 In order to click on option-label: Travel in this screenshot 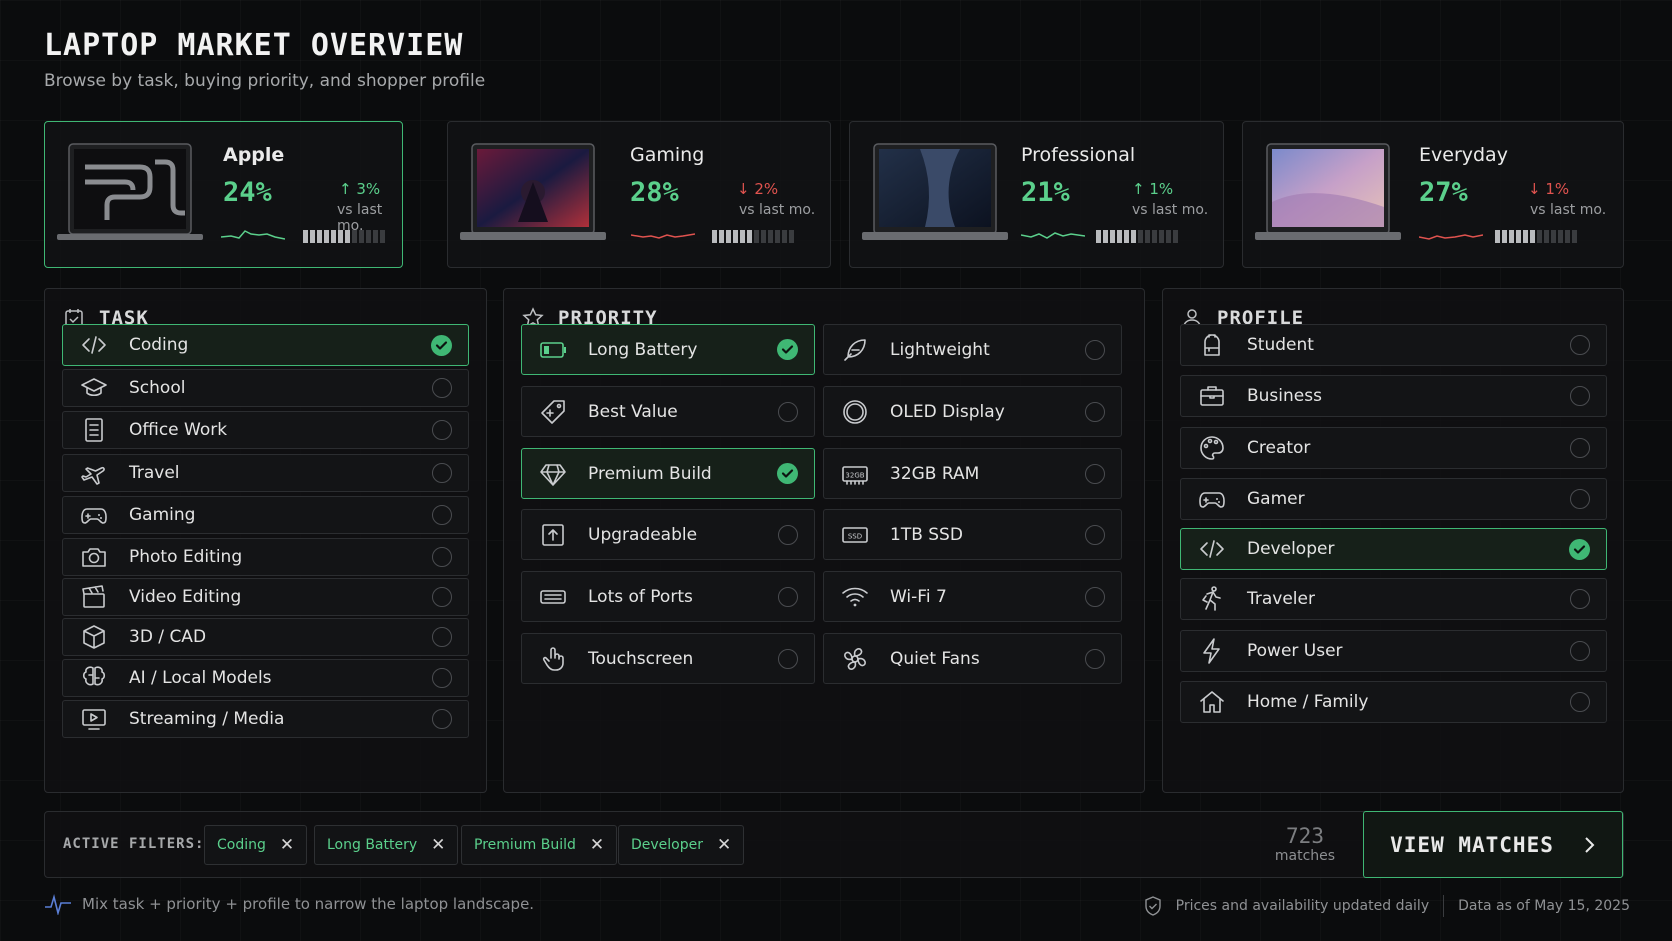, I will do `click(154, 473)`.